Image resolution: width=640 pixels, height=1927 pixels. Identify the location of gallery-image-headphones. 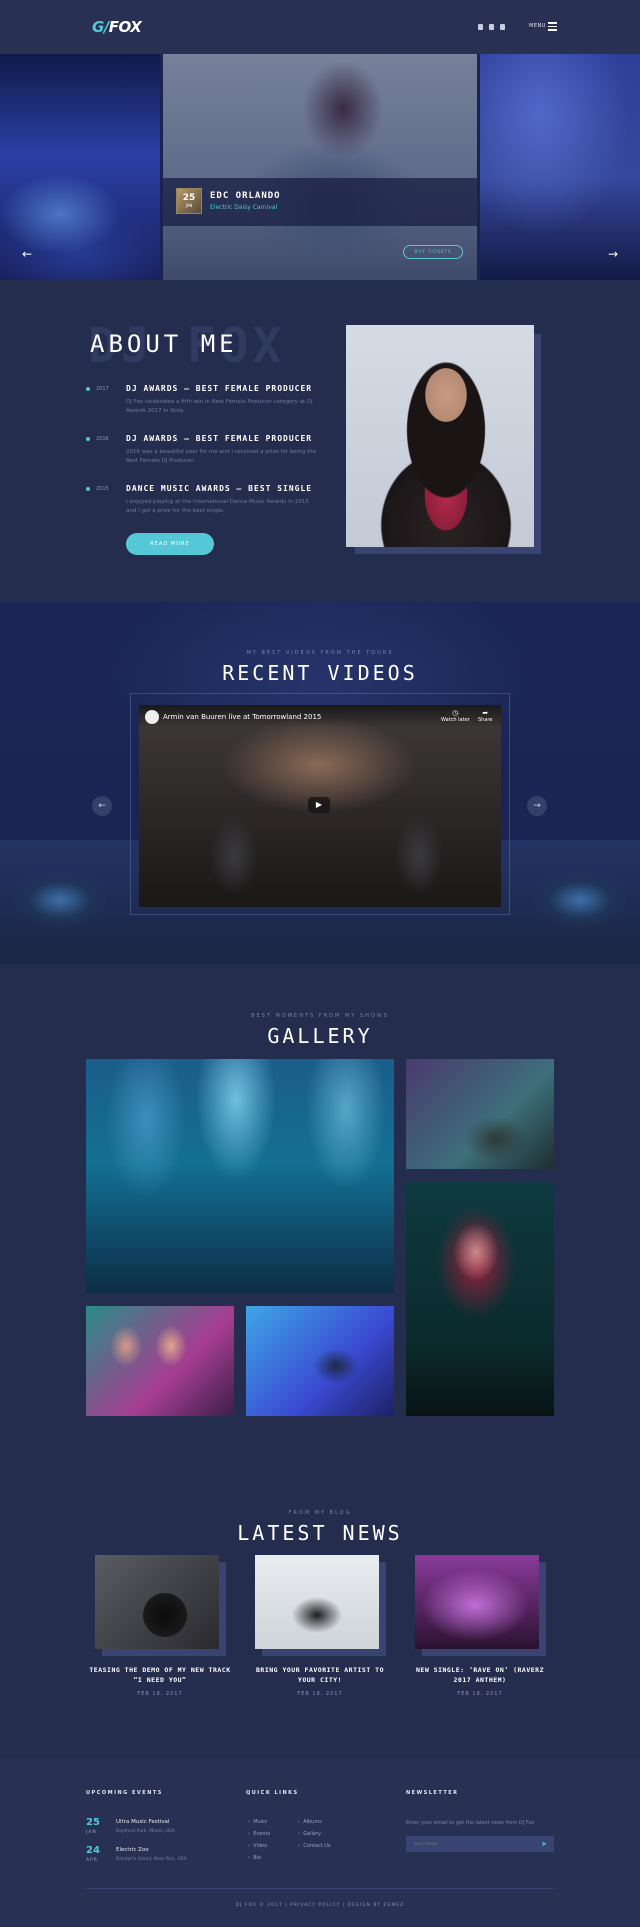
(320, 1361).